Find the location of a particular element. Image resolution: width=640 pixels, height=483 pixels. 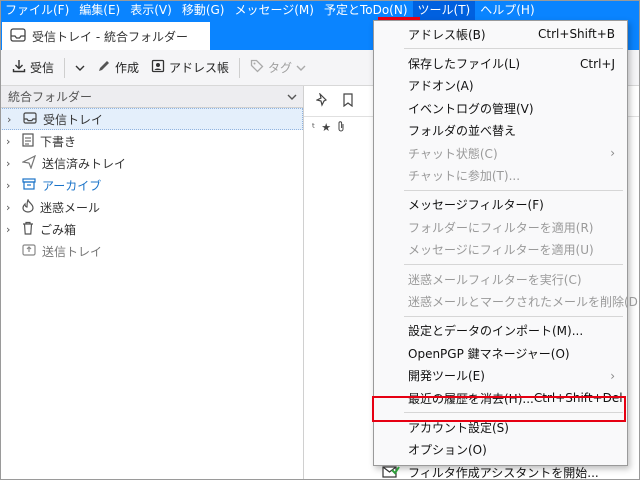

menu-message: メッセージ(M) is located at coordinates (273, 10).